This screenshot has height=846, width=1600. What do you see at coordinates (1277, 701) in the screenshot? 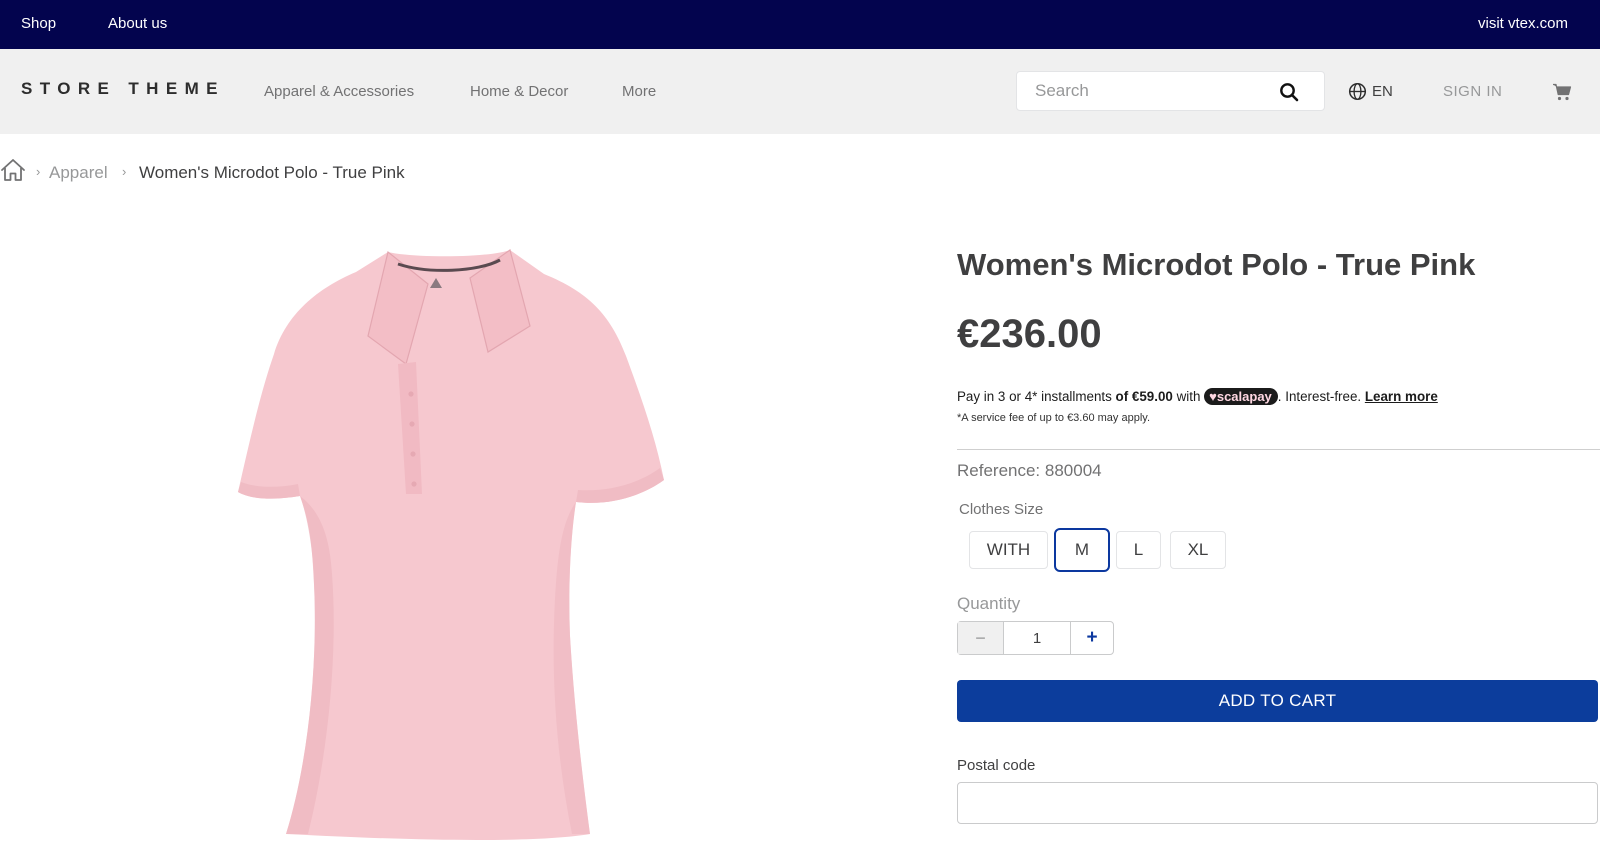
I see `add-to-cart-button: ADD TO CART` at bounding box center [1277, 701].